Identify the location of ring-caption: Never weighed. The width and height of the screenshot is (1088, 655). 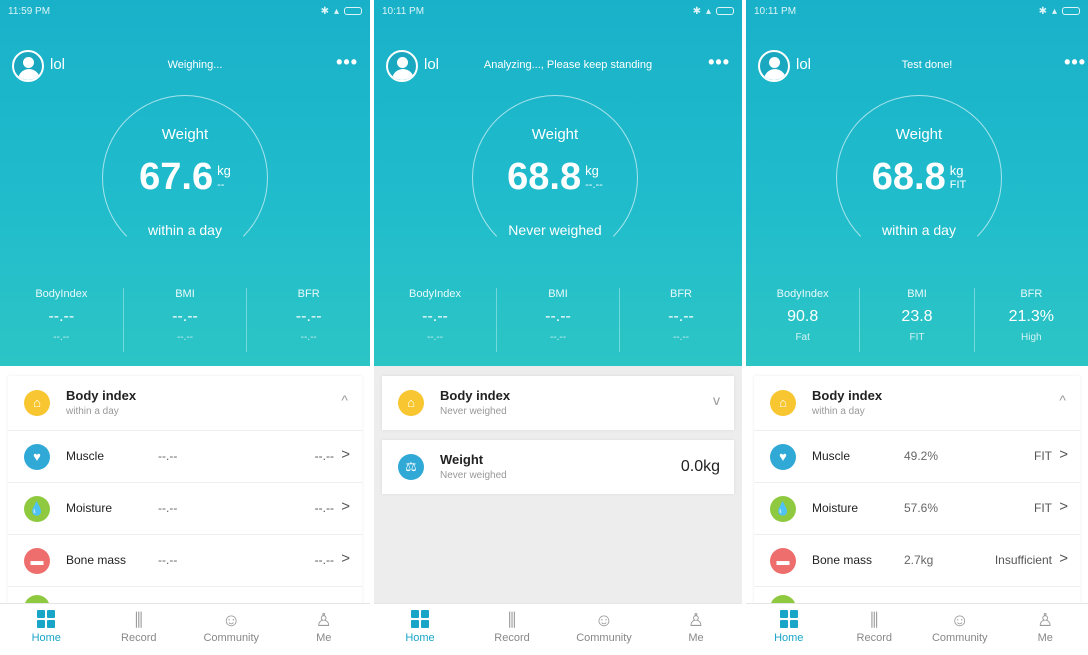
(555, 230).